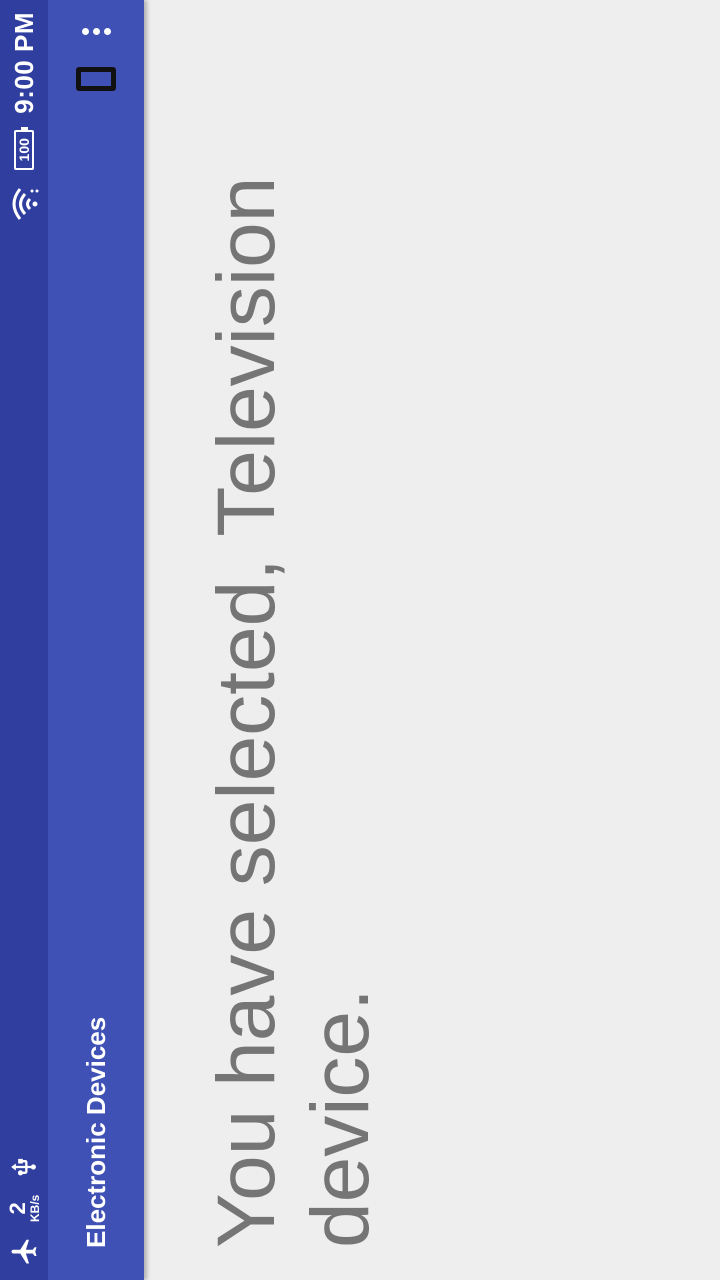 The height and width of the screenshot is (1280, 720). What do you see at coordinates (96, 640) in the screenshot?
I see `app-toolbar: Electronic Devices` at bounding box center [96, 640].